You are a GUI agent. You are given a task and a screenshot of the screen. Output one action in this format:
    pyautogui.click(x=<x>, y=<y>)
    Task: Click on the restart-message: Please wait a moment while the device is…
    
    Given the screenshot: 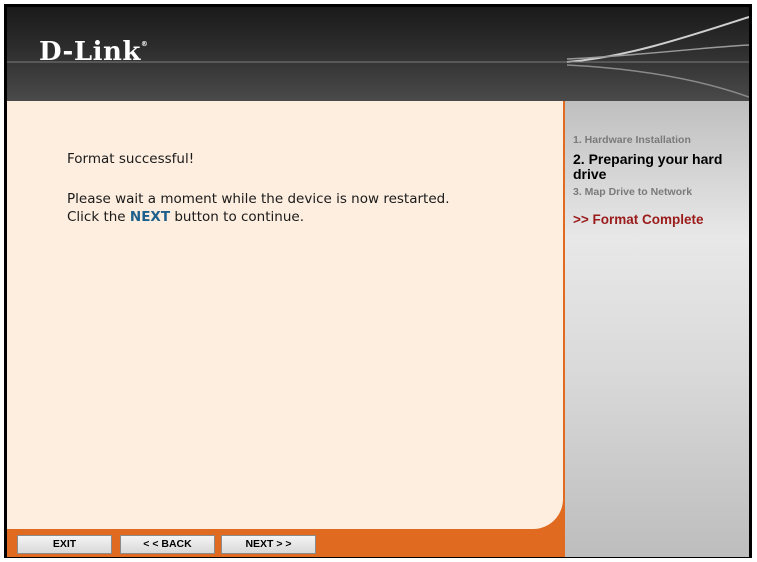 What is the action you would take?
    pyautogui.click(x=258, y=199)
    